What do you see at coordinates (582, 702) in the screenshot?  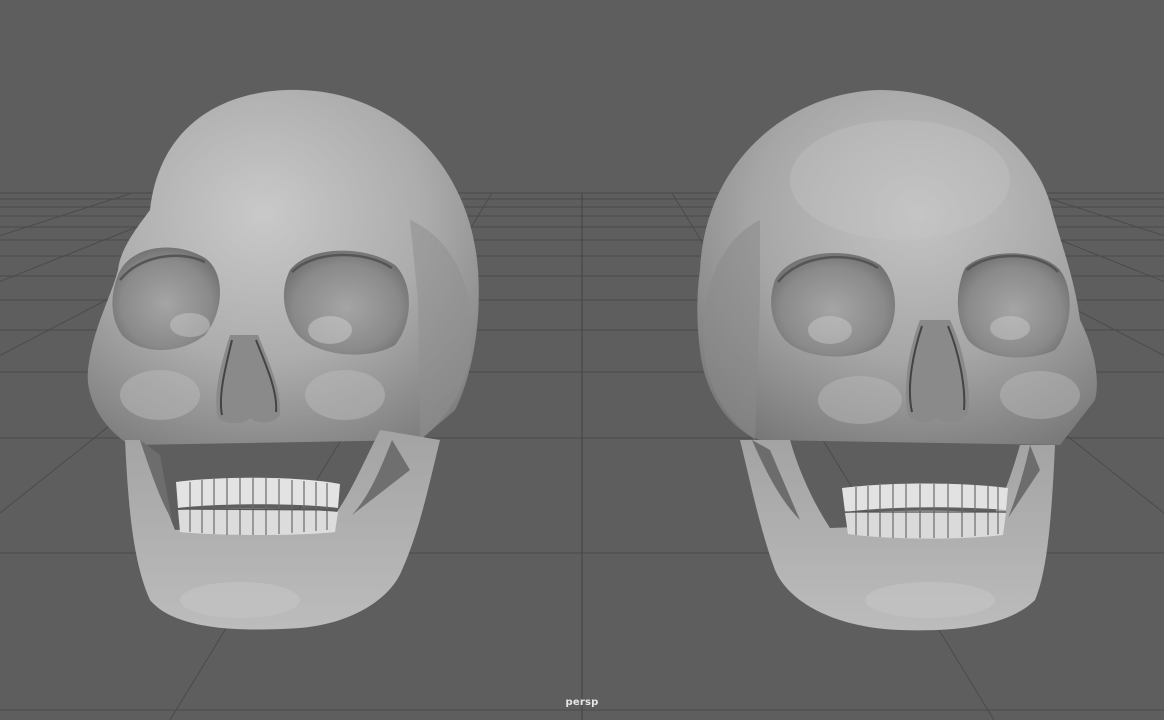 I see `camera-name-label: persp` at bounding box center [582, 702].